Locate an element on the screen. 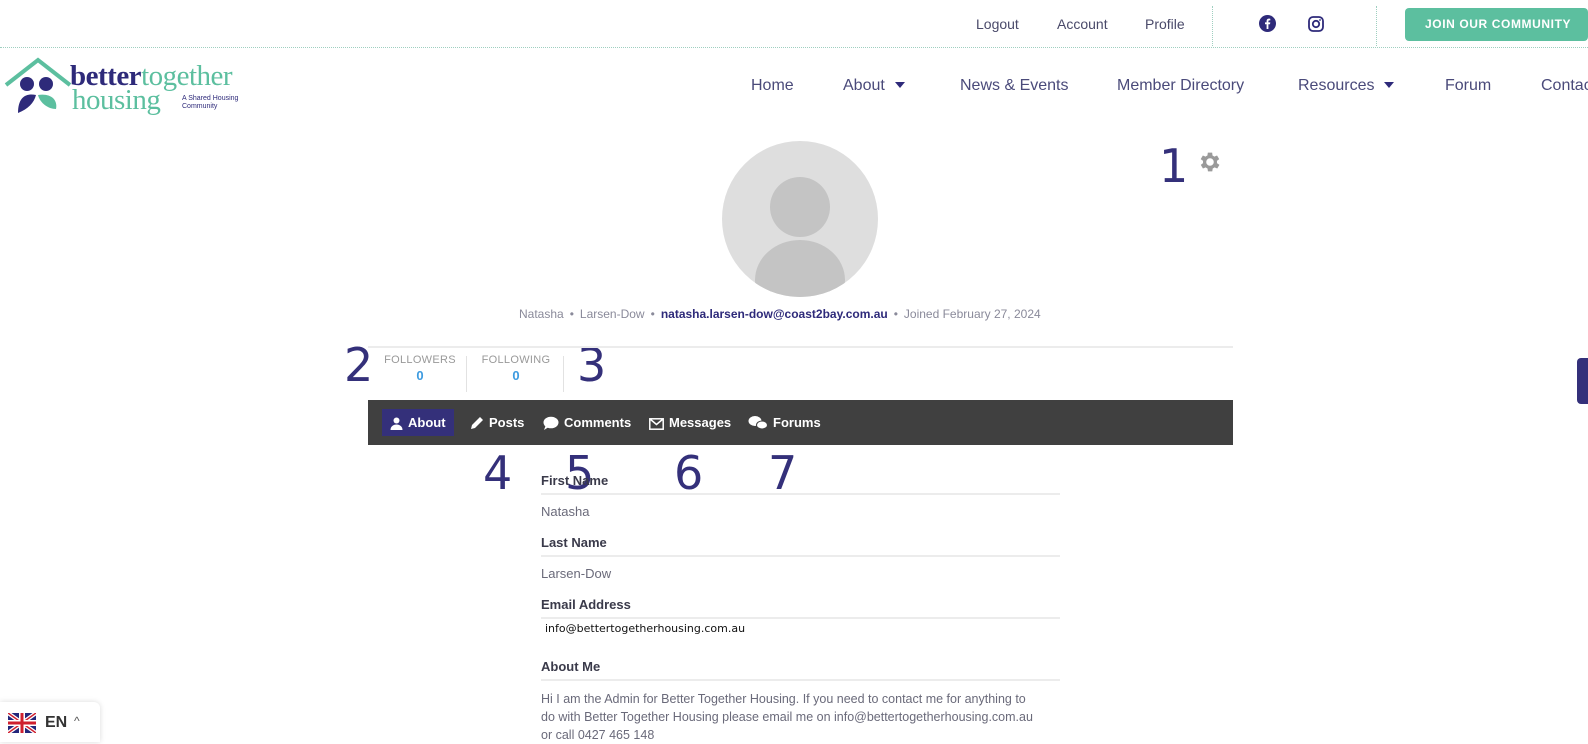 The image size is (1588, 744). avatar-body is located at coordinates (800, 268).